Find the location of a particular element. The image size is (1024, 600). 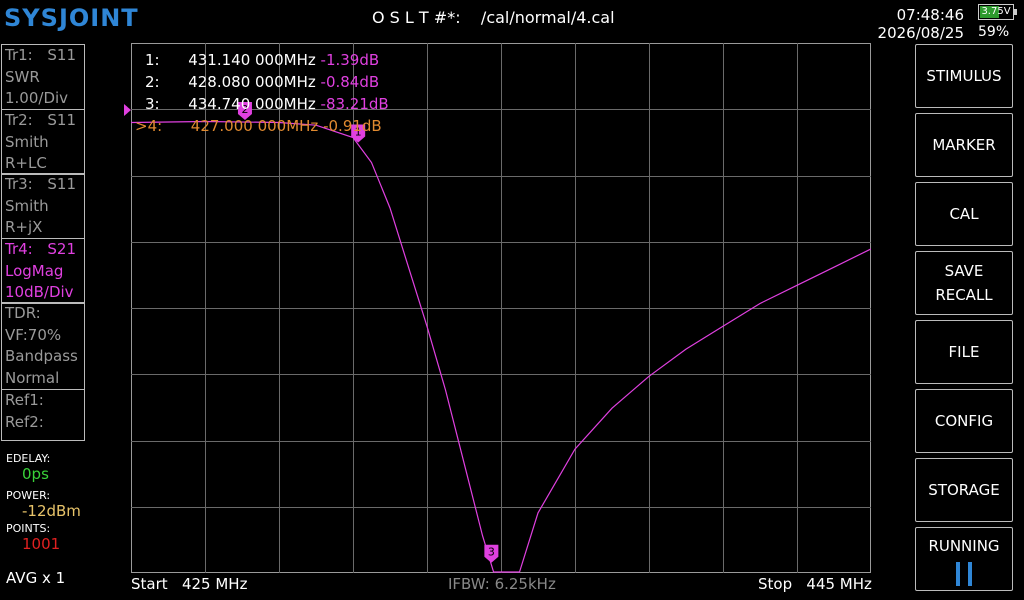

trace-2-panel: Tr2: S11 Smith R+LC is located at coordinates (43, 142).